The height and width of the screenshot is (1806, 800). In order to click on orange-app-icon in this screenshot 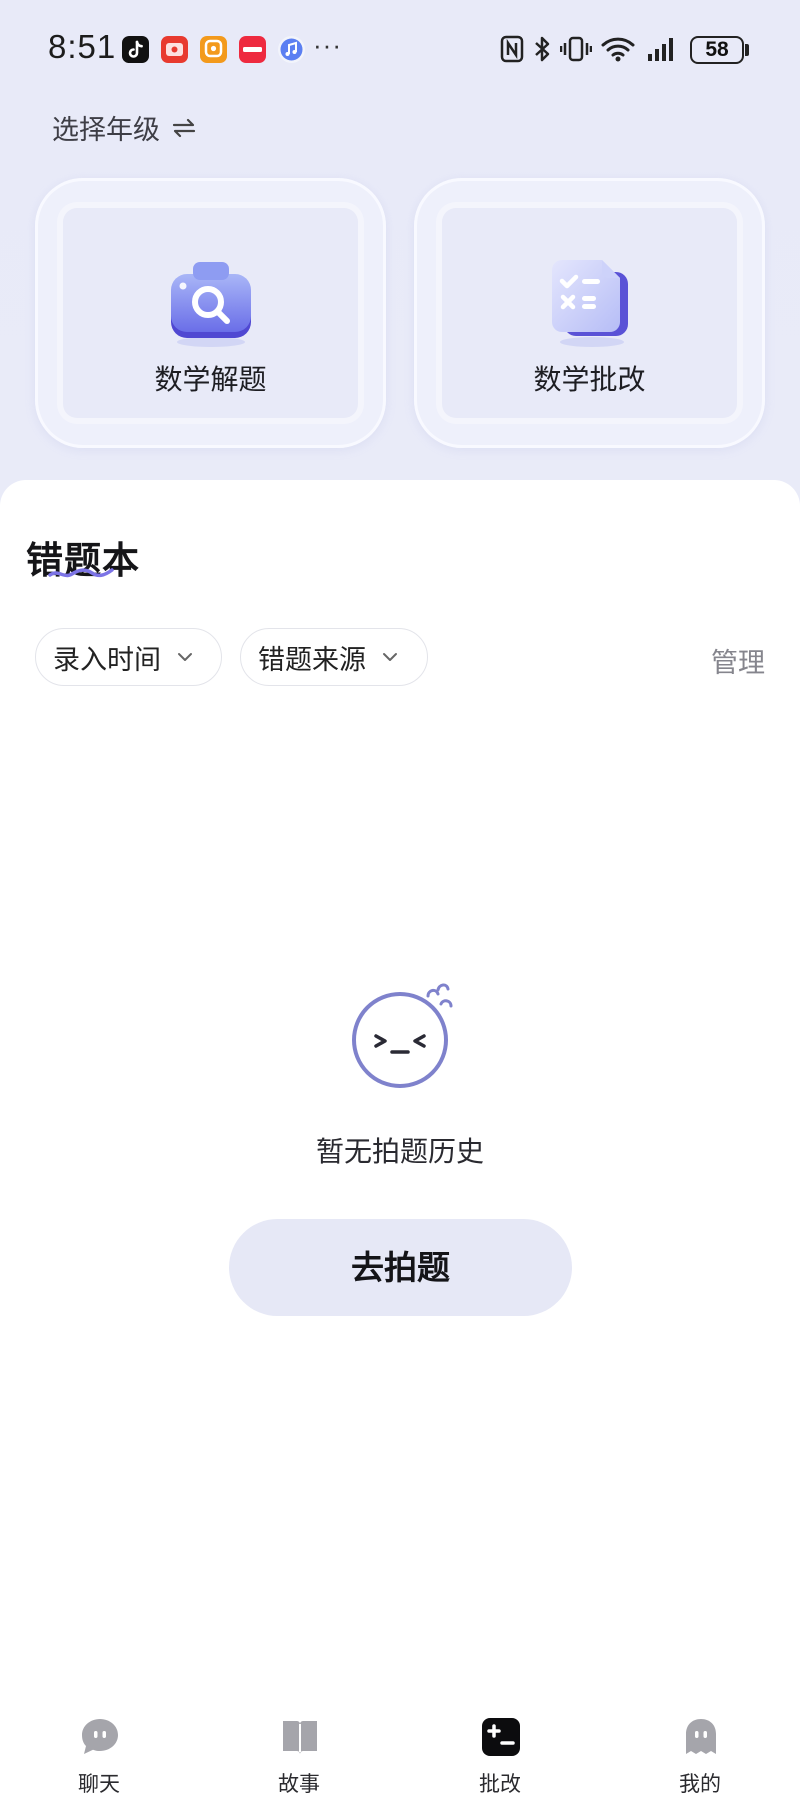, I will do `click(213, 49)`.